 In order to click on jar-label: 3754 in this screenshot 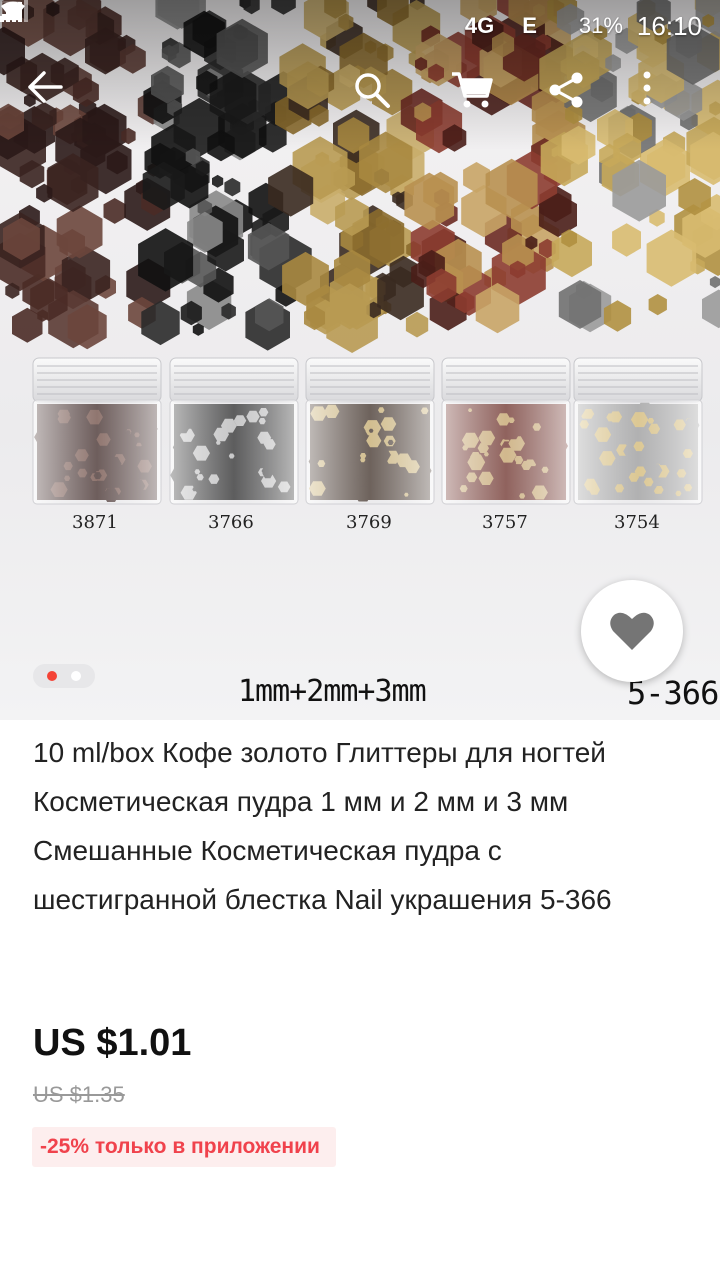, I will do `click(637, 522)`.